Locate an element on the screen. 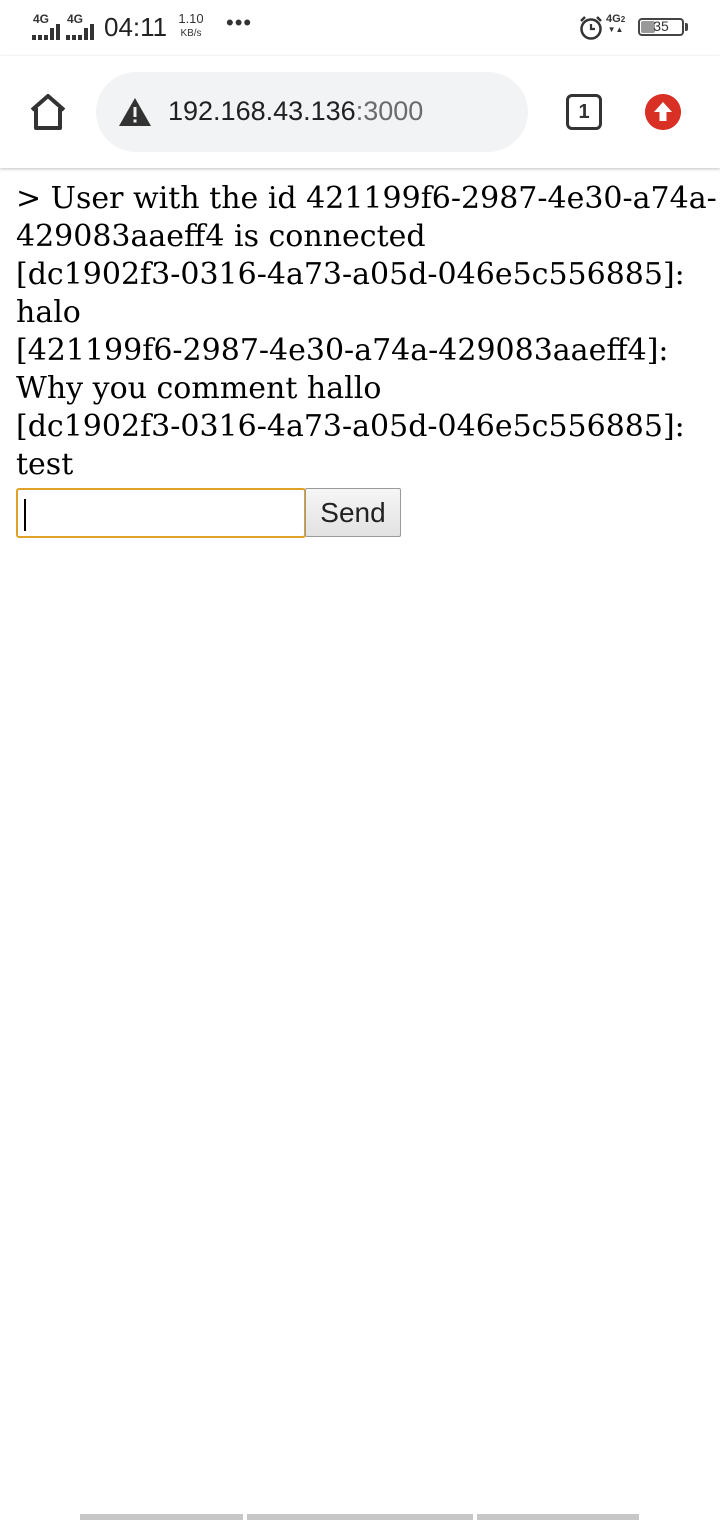  url-text: 192.168.43.136:3000 is located at coordinates (295, 111).